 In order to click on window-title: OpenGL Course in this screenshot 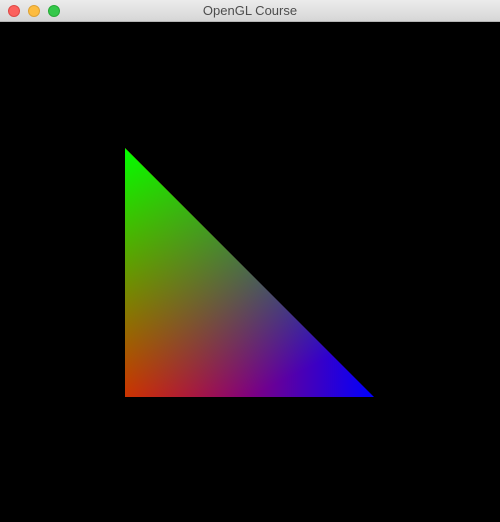, I will do `click(250, 10)`.